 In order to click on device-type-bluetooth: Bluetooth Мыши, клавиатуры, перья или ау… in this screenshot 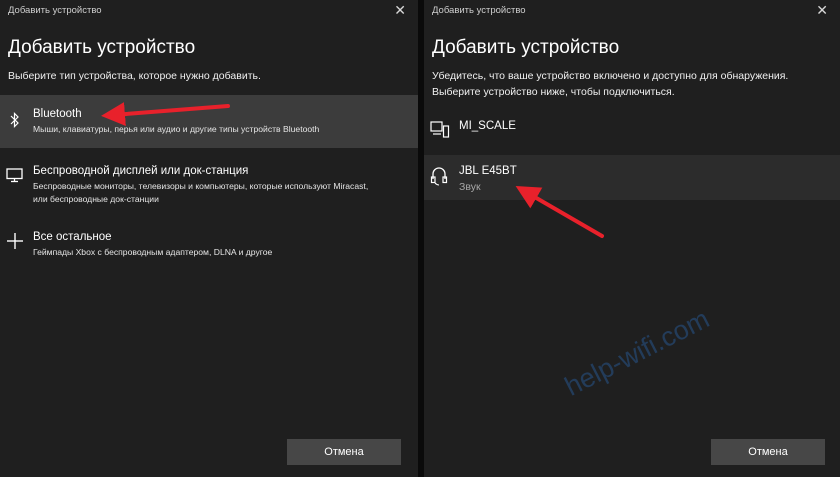, I will do `click(209, 121)`.